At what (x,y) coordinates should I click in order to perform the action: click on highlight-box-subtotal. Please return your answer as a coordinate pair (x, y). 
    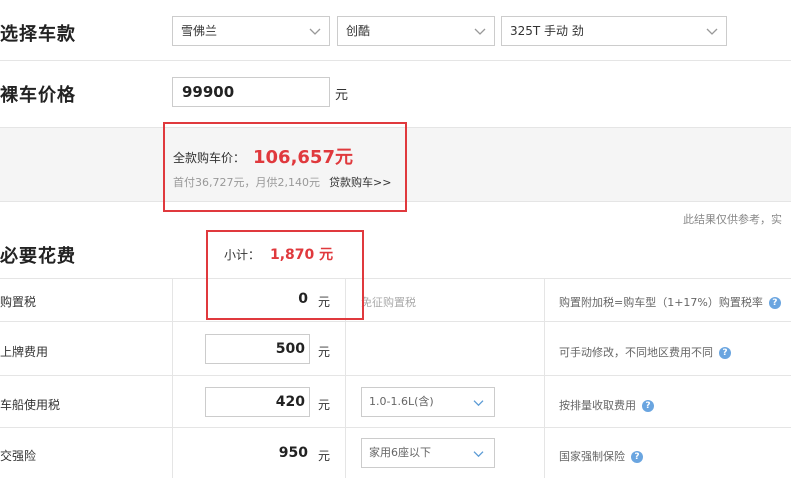
    Looking at the image, I should click on (285, 275).